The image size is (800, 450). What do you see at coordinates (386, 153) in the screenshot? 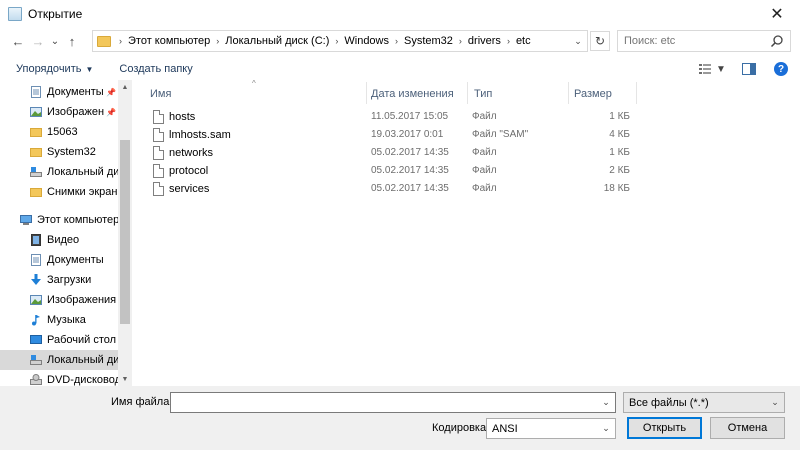
I see `file-row: networks 05.02.2017 14:35 Файл 1 КБ` at bounding box center [386, 153].